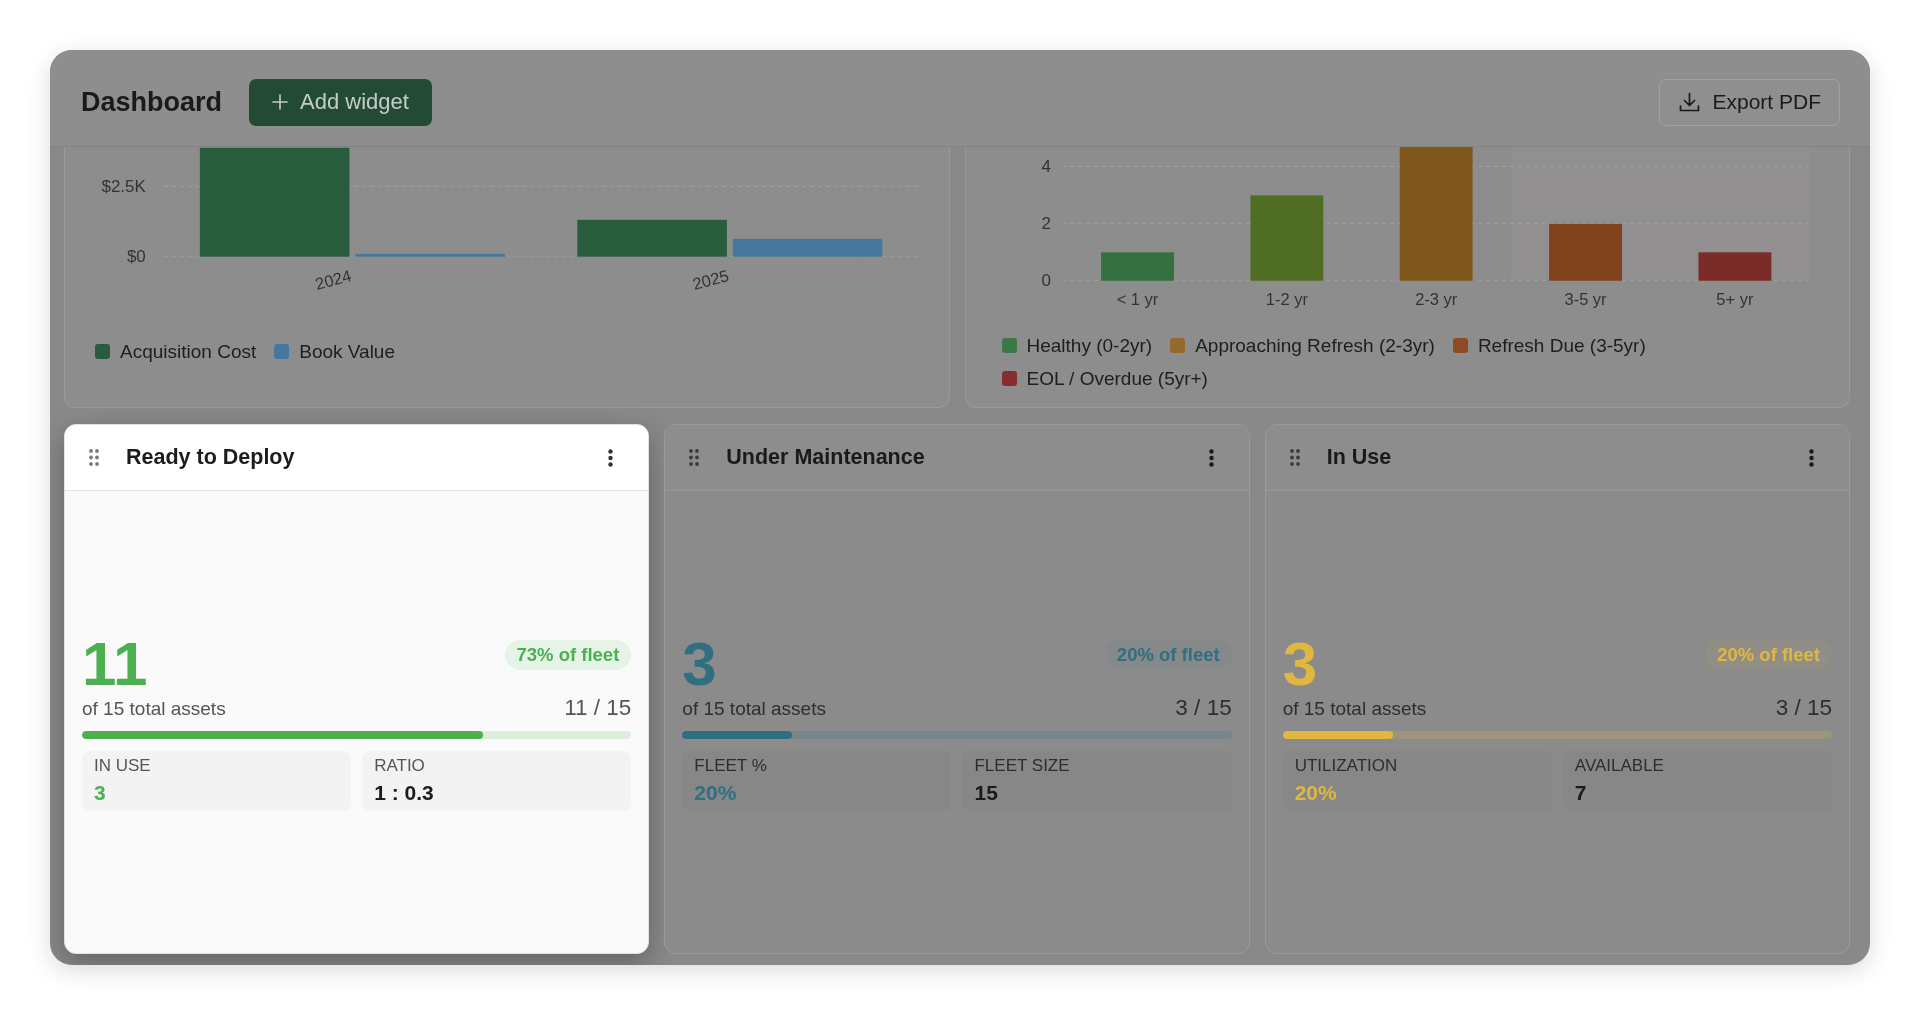 The height and width of the screenshot is (1015, 1920). What do you see at coordinates (152, 102) in the screenshot?
I see `page-title: Dashboard` at bounding box center [152, 102].